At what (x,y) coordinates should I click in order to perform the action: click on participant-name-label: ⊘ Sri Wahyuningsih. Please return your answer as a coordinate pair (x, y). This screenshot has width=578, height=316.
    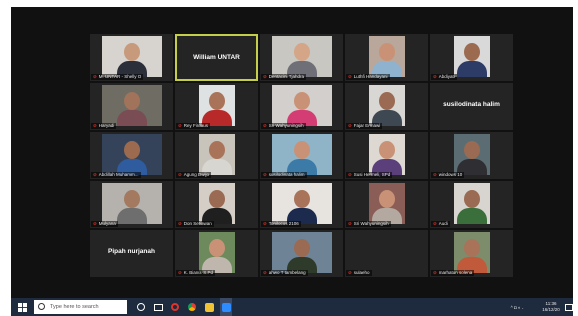
    Looking at the image, I should click on (283, 126).